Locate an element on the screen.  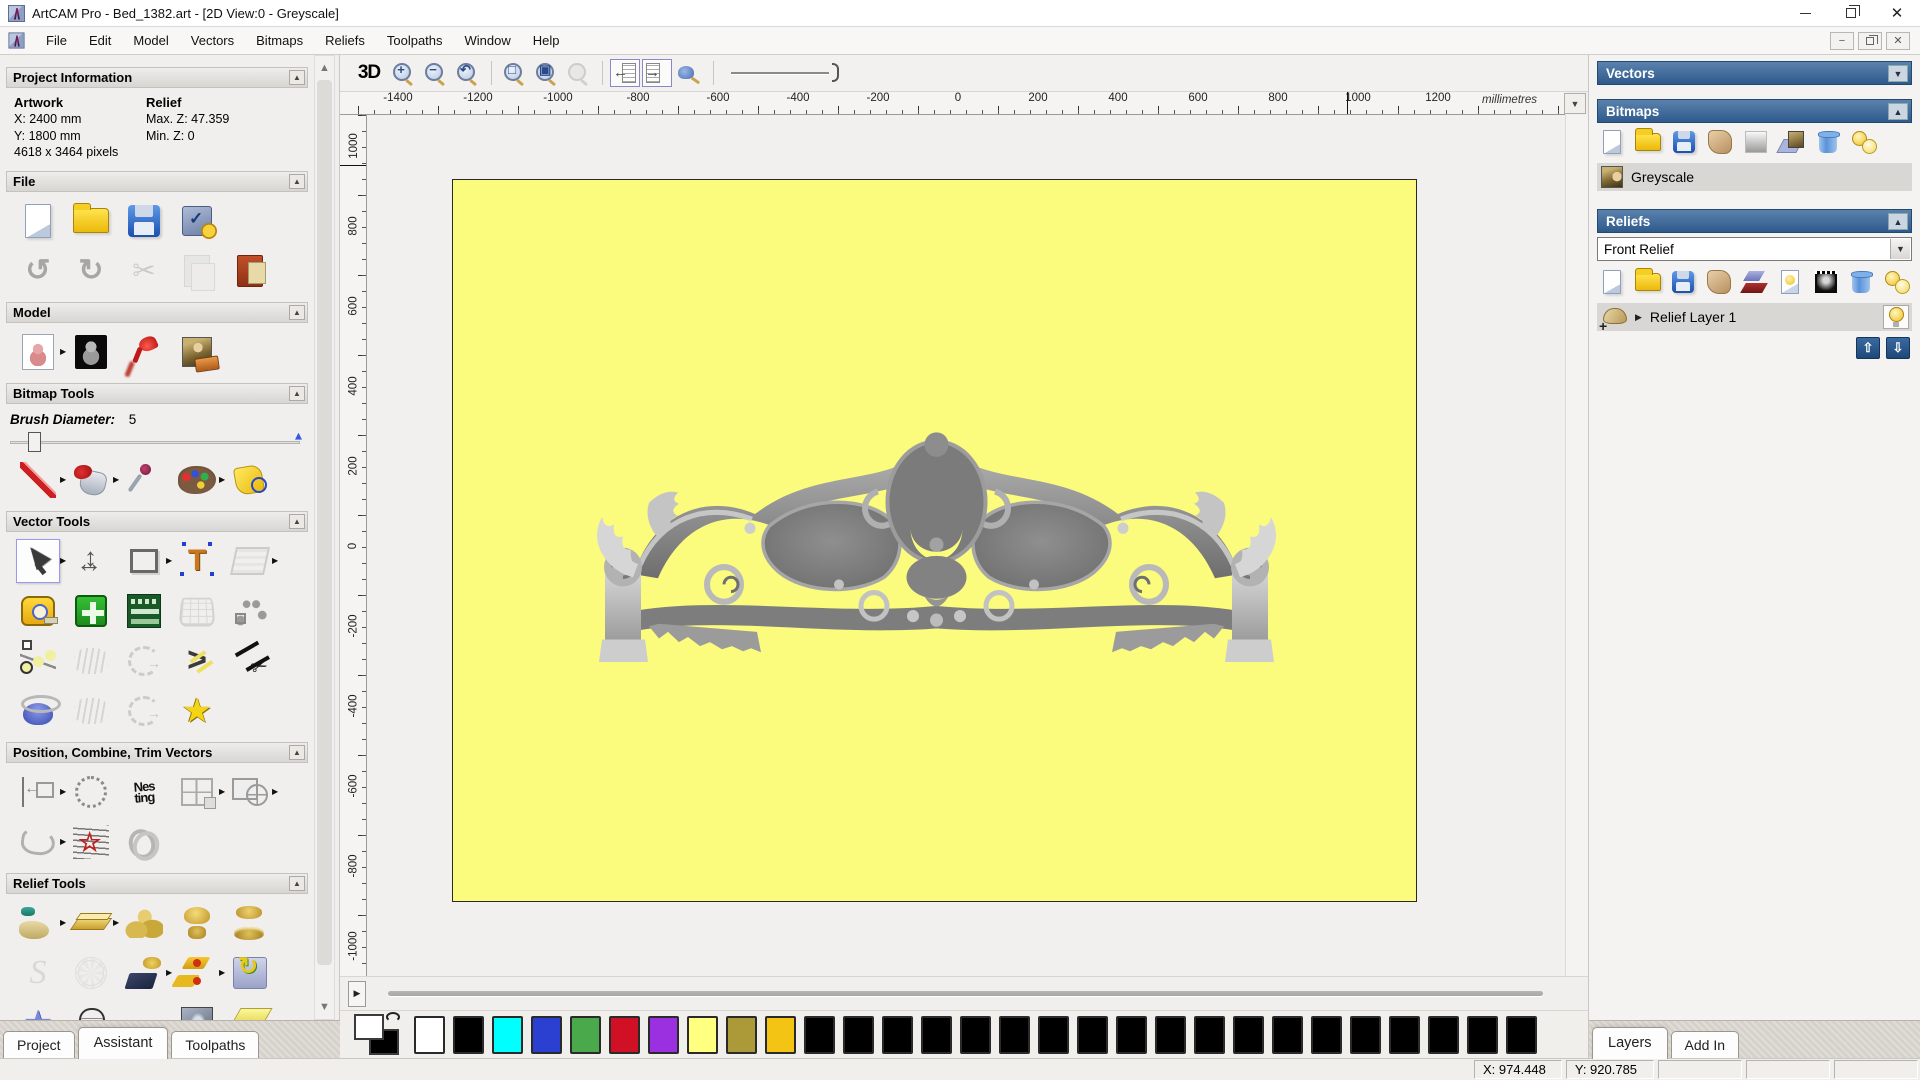
block-copy-icon is located at coordinates (197, 792).